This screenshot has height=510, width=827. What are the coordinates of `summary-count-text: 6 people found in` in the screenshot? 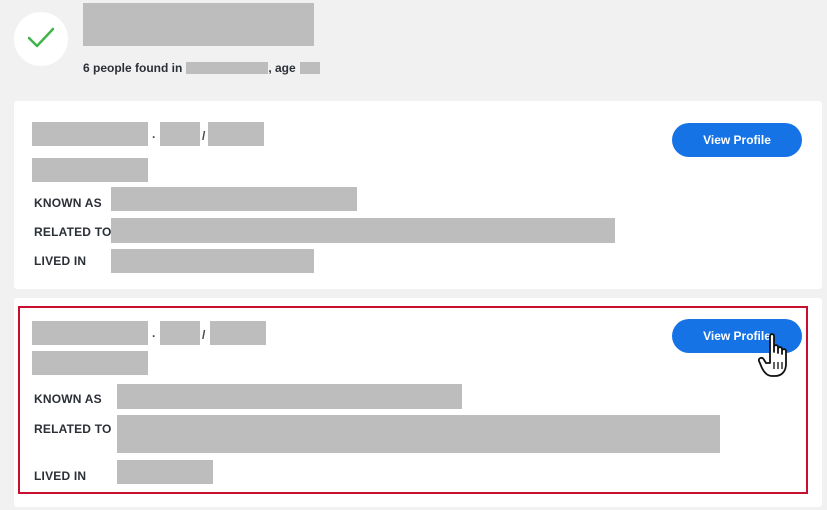 It's located at (133, 68).